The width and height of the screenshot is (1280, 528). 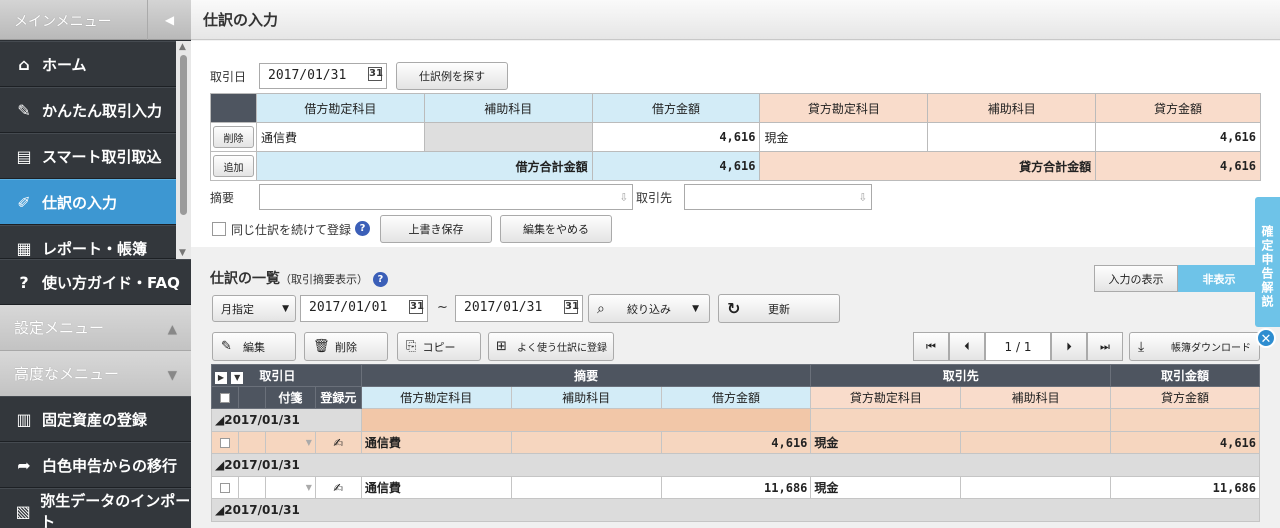 What do you see at coordinates (411, 346) in the screenshot?
I see `copy-icon: ⎘` at bounding box center [411, 346].